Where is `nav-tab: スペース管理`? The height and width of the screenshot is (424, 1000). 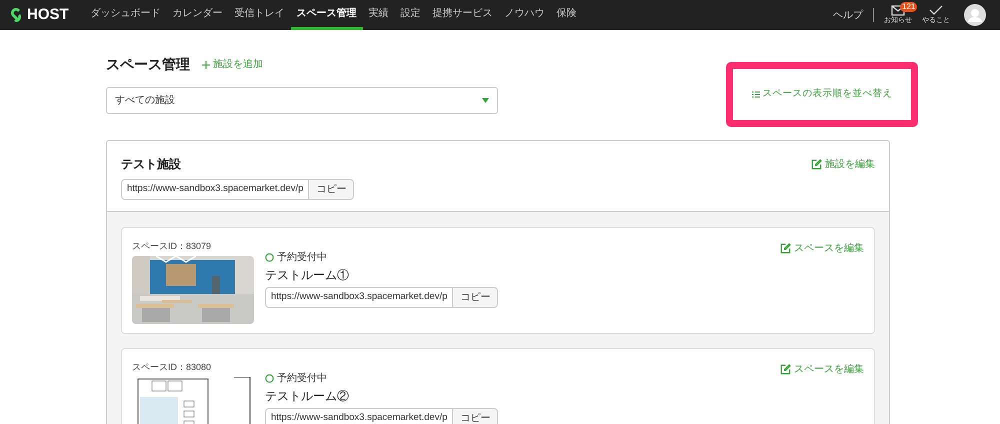 nav-tab: スペース管理 is located at coordinates (326, 15).